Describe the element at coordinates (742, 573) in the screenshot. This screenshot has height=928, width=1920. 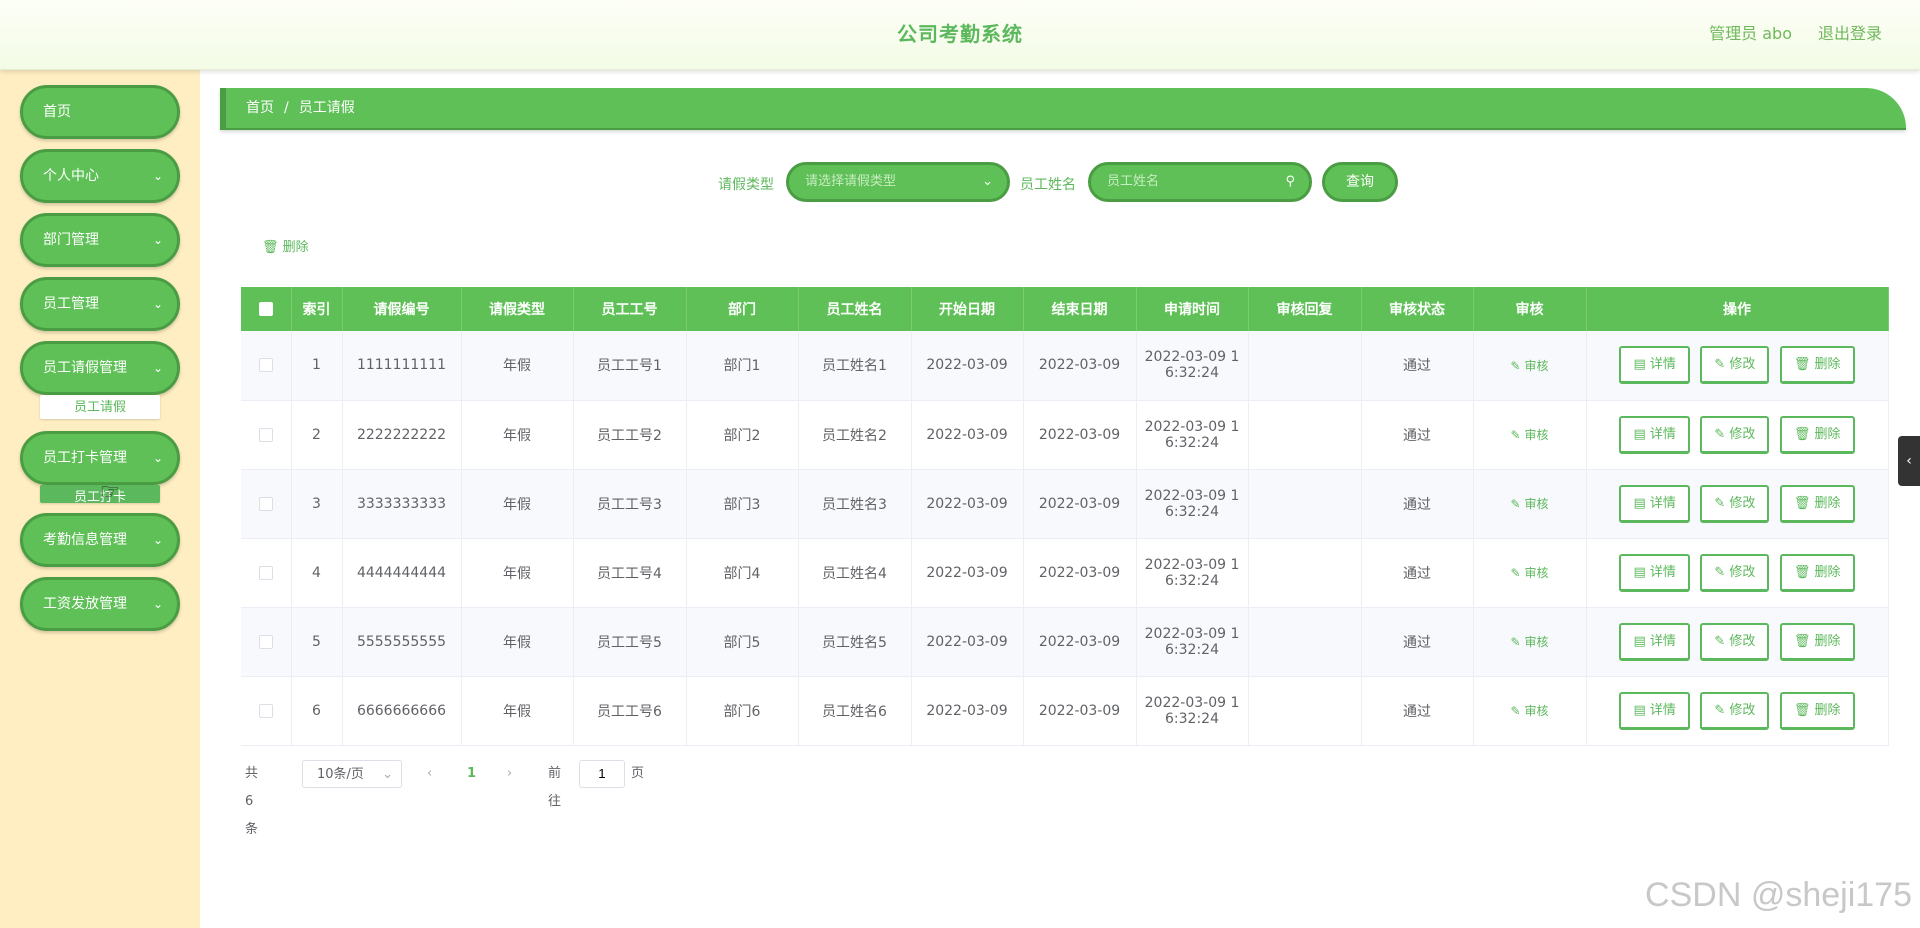
I see `cell-dept: 部门4` at that location.